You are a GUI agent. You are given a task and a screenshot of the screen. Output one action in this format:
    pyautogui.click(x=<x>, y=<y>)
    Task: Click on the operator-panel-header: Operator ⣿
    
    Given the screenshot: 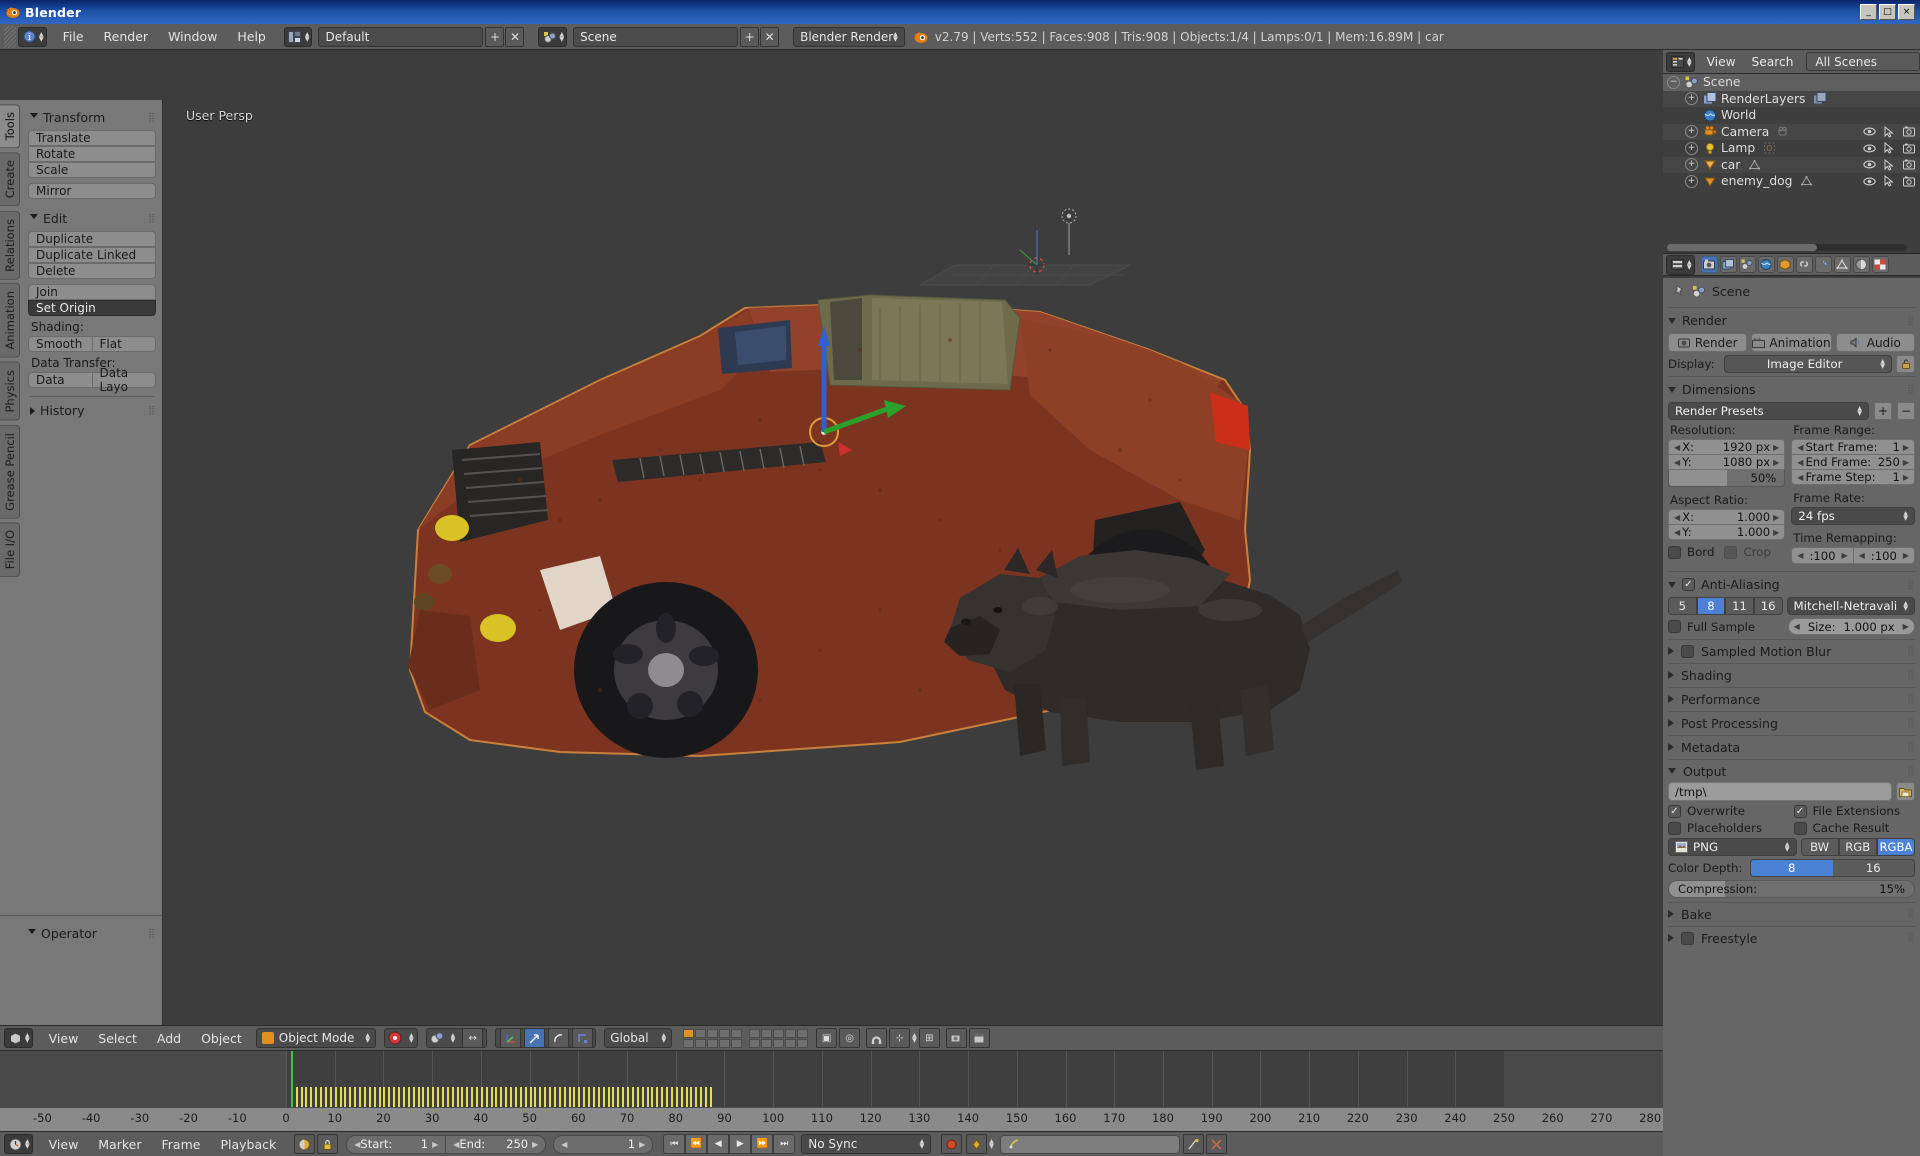 What is the action you would take?
    pyautogui.click(x=92, y=933)
    